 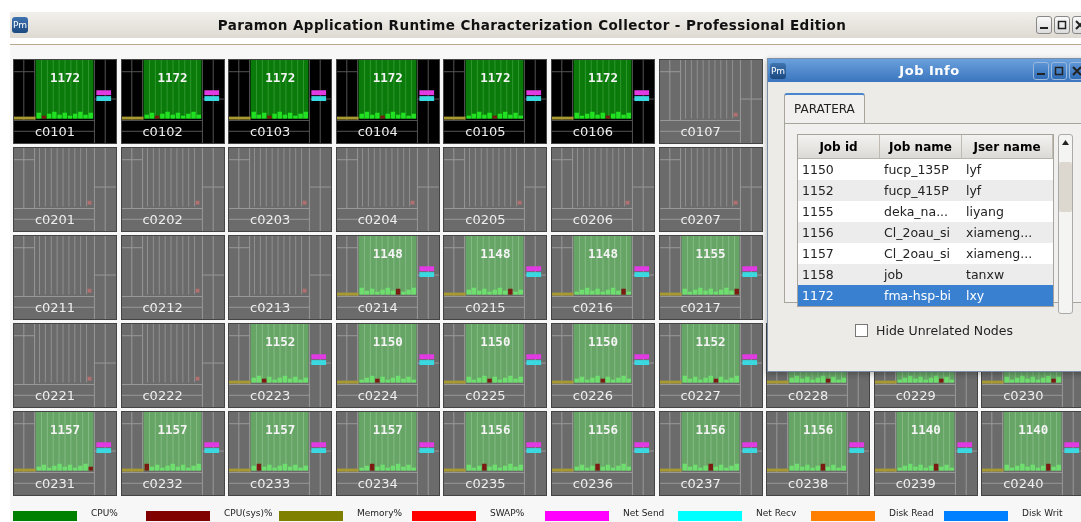 What do you see at coordinates (710, 365) in the screenshot?
I see `node-tile: 1152 c0227` at bounding box center [710, 365].